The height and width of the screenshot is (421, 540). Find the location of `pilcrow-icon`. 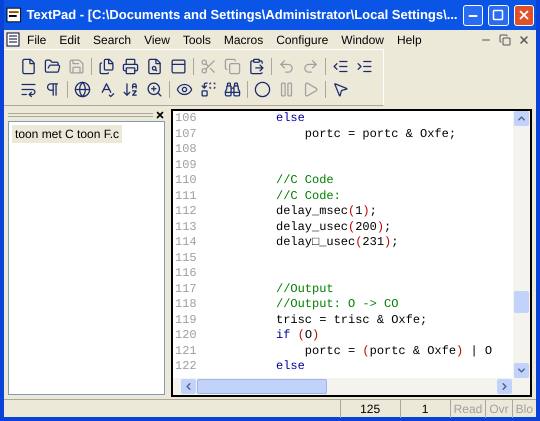

pilcrow-icon is located at coordinates (52, 89).